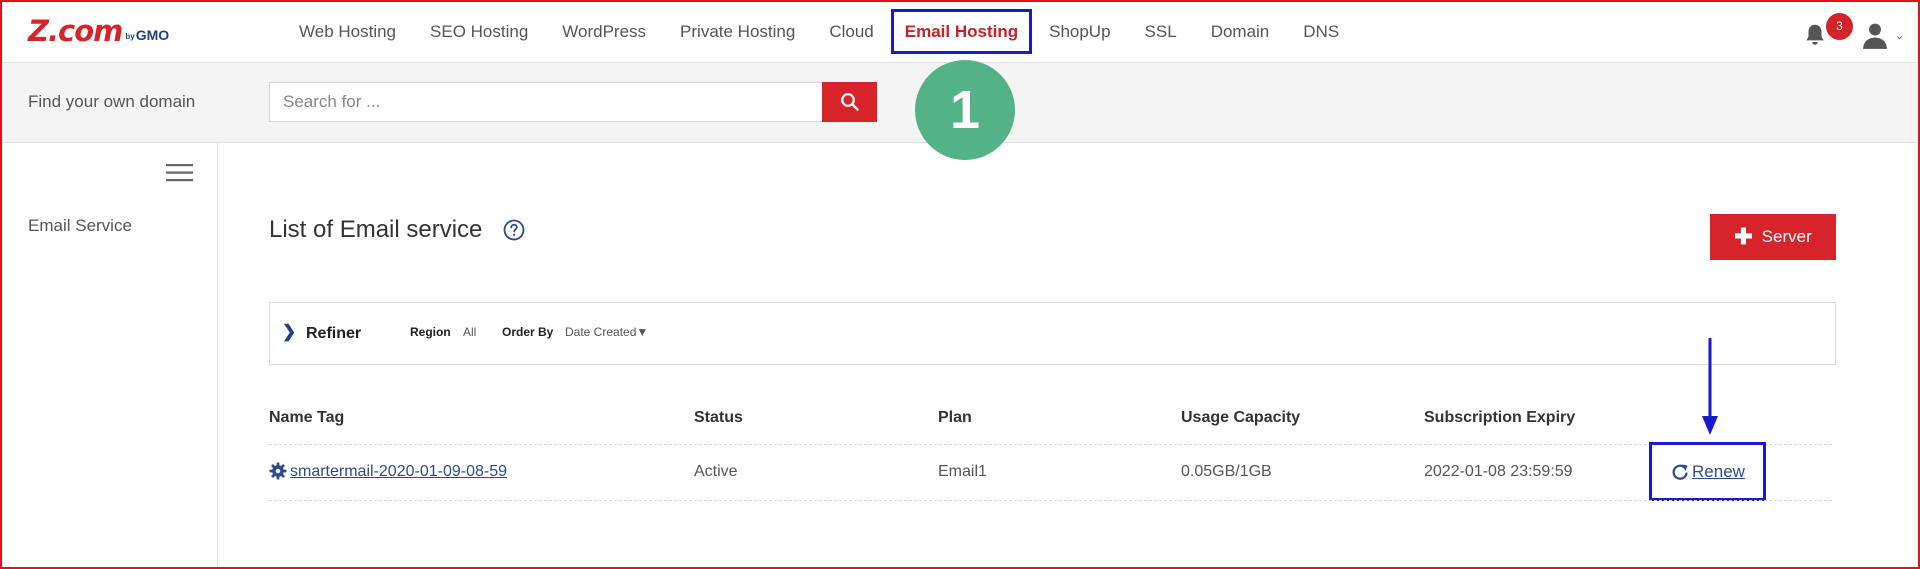 The image size is (1920, 569). I want to click on nav-email-hosting: Email Hosting, so click(961, 31).